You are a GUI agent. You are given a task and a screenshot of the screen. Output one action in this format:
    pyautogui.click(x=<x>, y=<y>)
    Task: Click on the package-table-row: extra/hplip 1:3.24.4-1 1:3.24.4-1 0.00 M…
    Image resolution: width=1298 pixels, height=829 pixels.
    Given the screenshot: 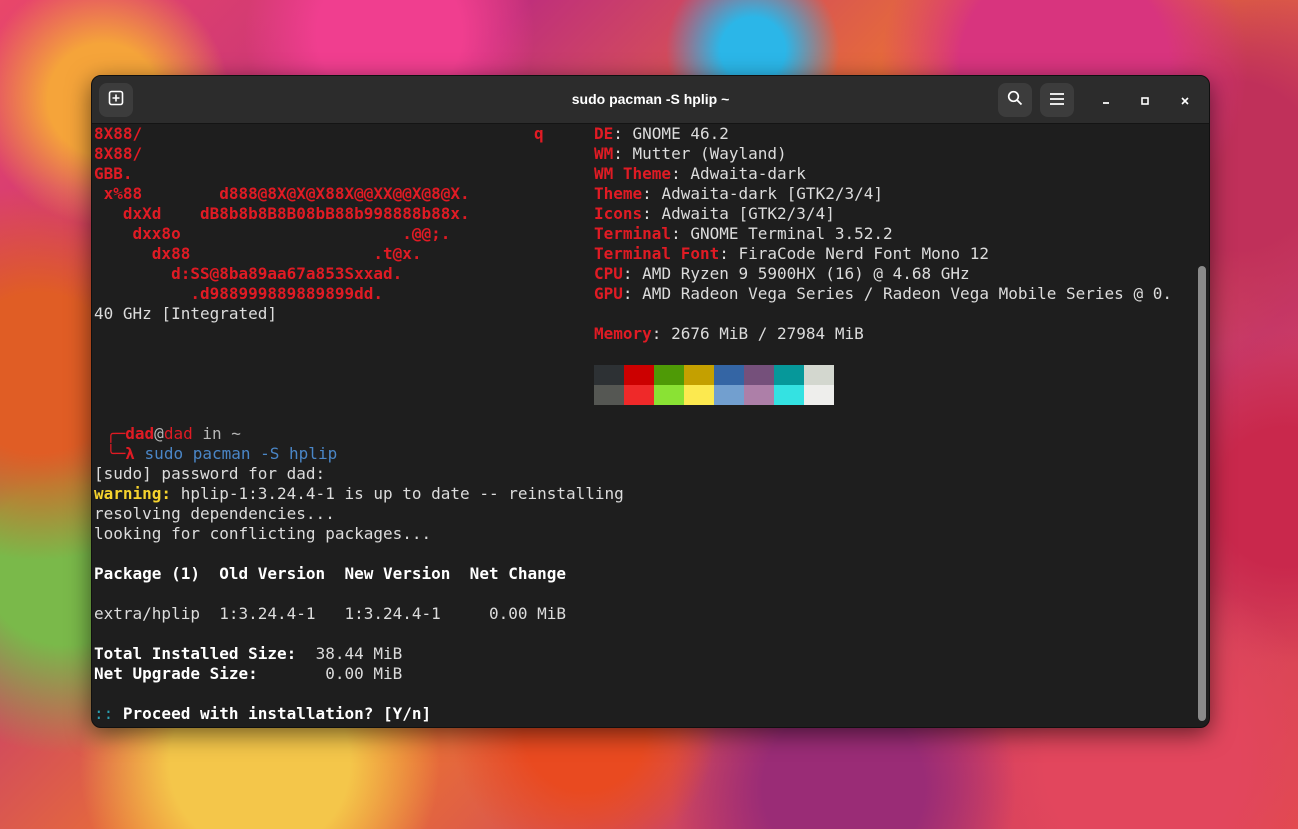 What is the action you would take?
    pyautogui.click(x=330, y=613)
    